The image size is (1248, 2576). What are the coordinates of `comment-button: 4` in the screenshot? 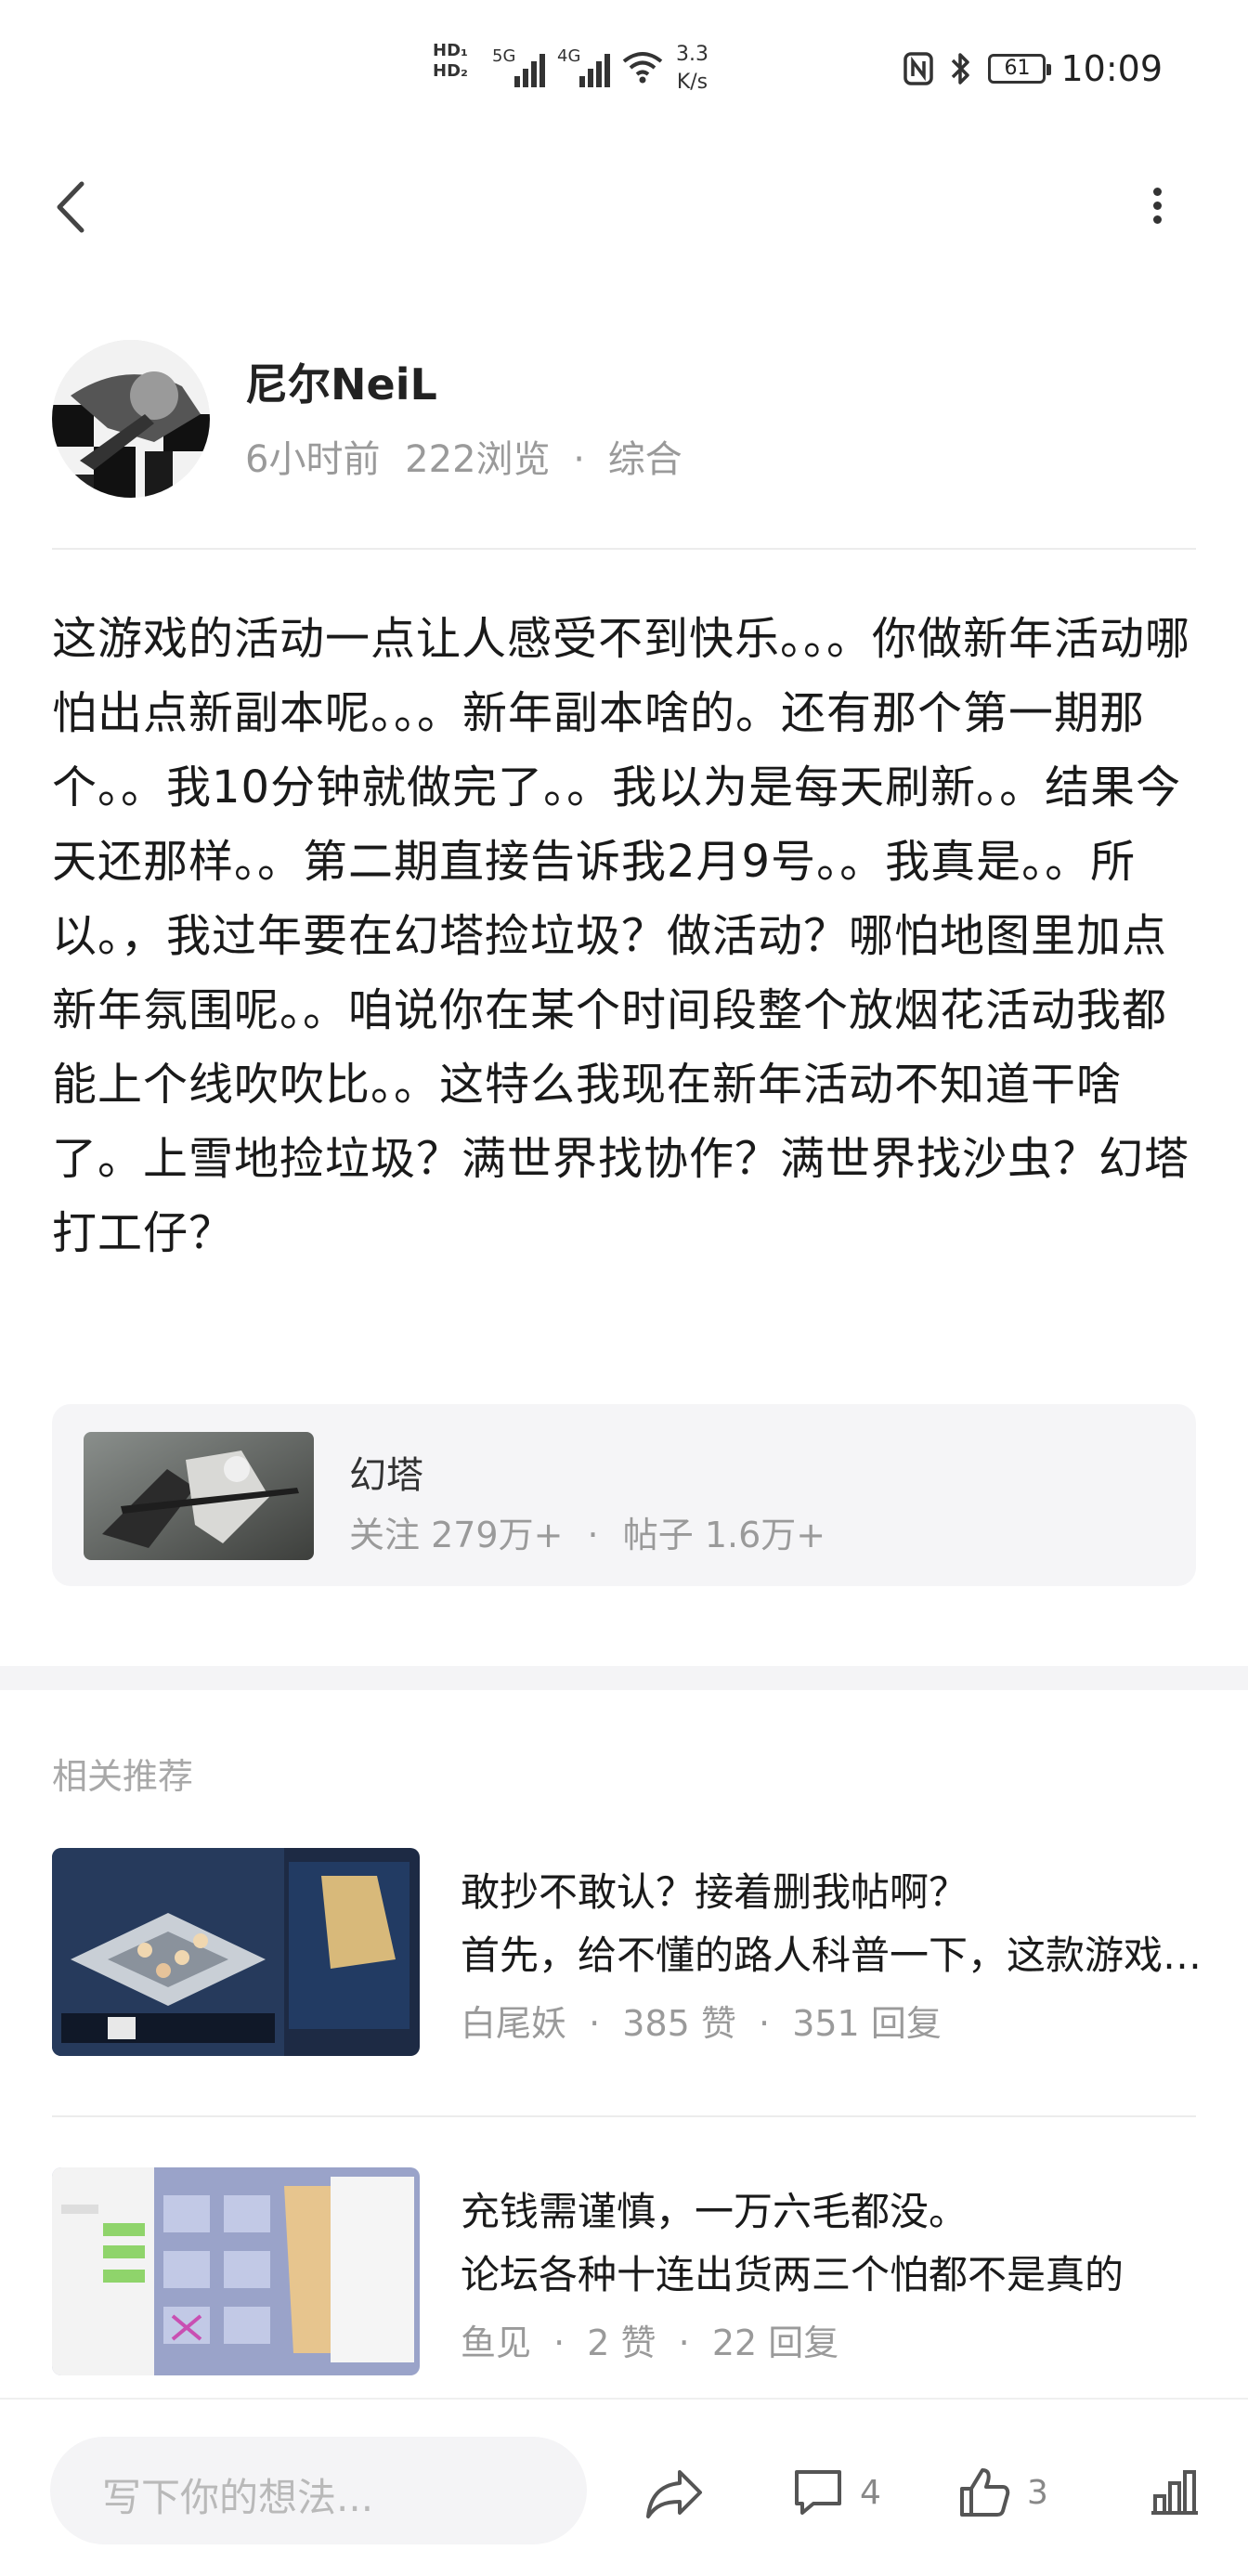 It's located at (836, 2493).